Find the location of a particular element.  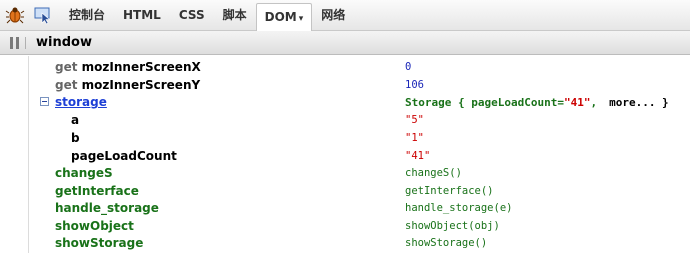

chevron-down-icon: ▾ is located at coordinates (301, 19).